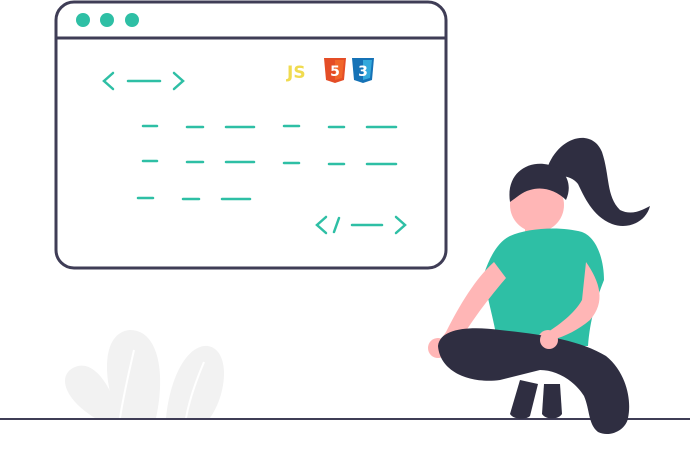 The image size is (690, 449). Describe the element at coordinates (144, 374) in the screenshot. I see `plant-decoration` at that location.